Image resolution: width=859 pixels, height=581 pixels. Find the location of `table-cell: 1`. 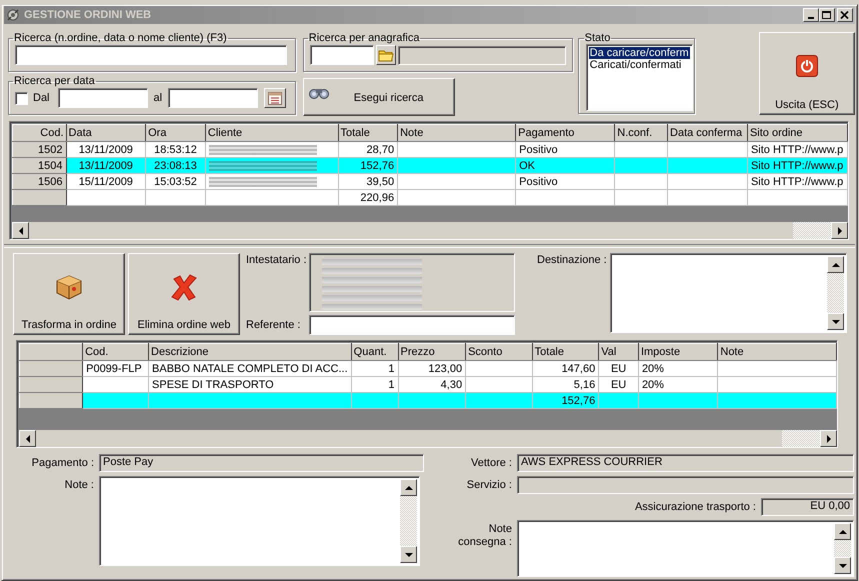

table-cell: 1 is located at coordinates (374, 368).